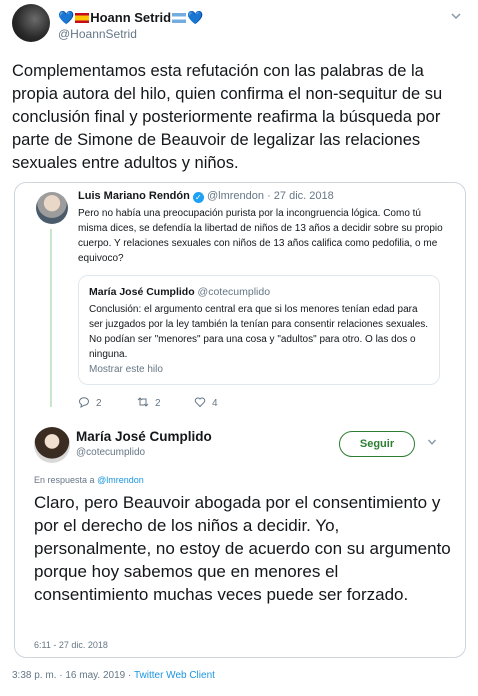 The image size is (478, 696). Describe the element at coordinates (377, 444) in the screenshot. I see `follow-button: Seguir` at that location.